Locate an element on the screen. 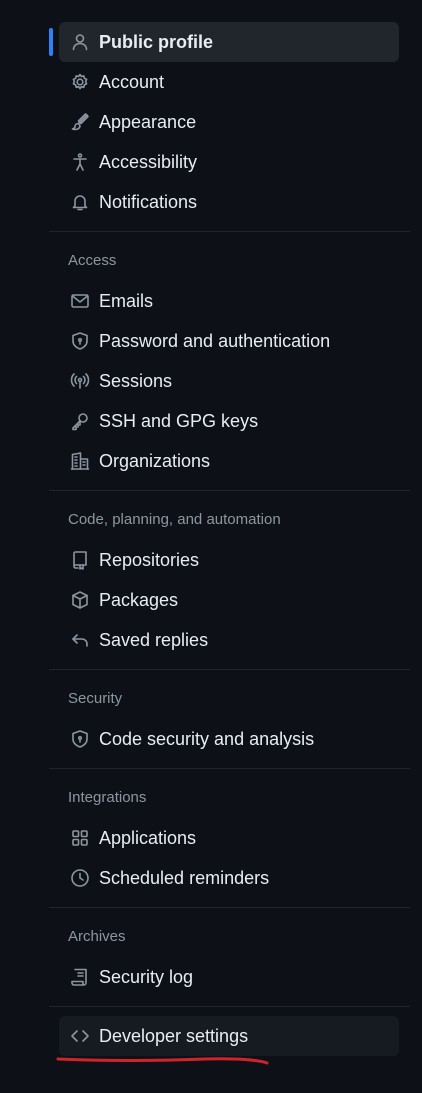 The height and width of the screenshot is (1093, 422). sidebar-item-label: Account is located at coordinates (132, 81).